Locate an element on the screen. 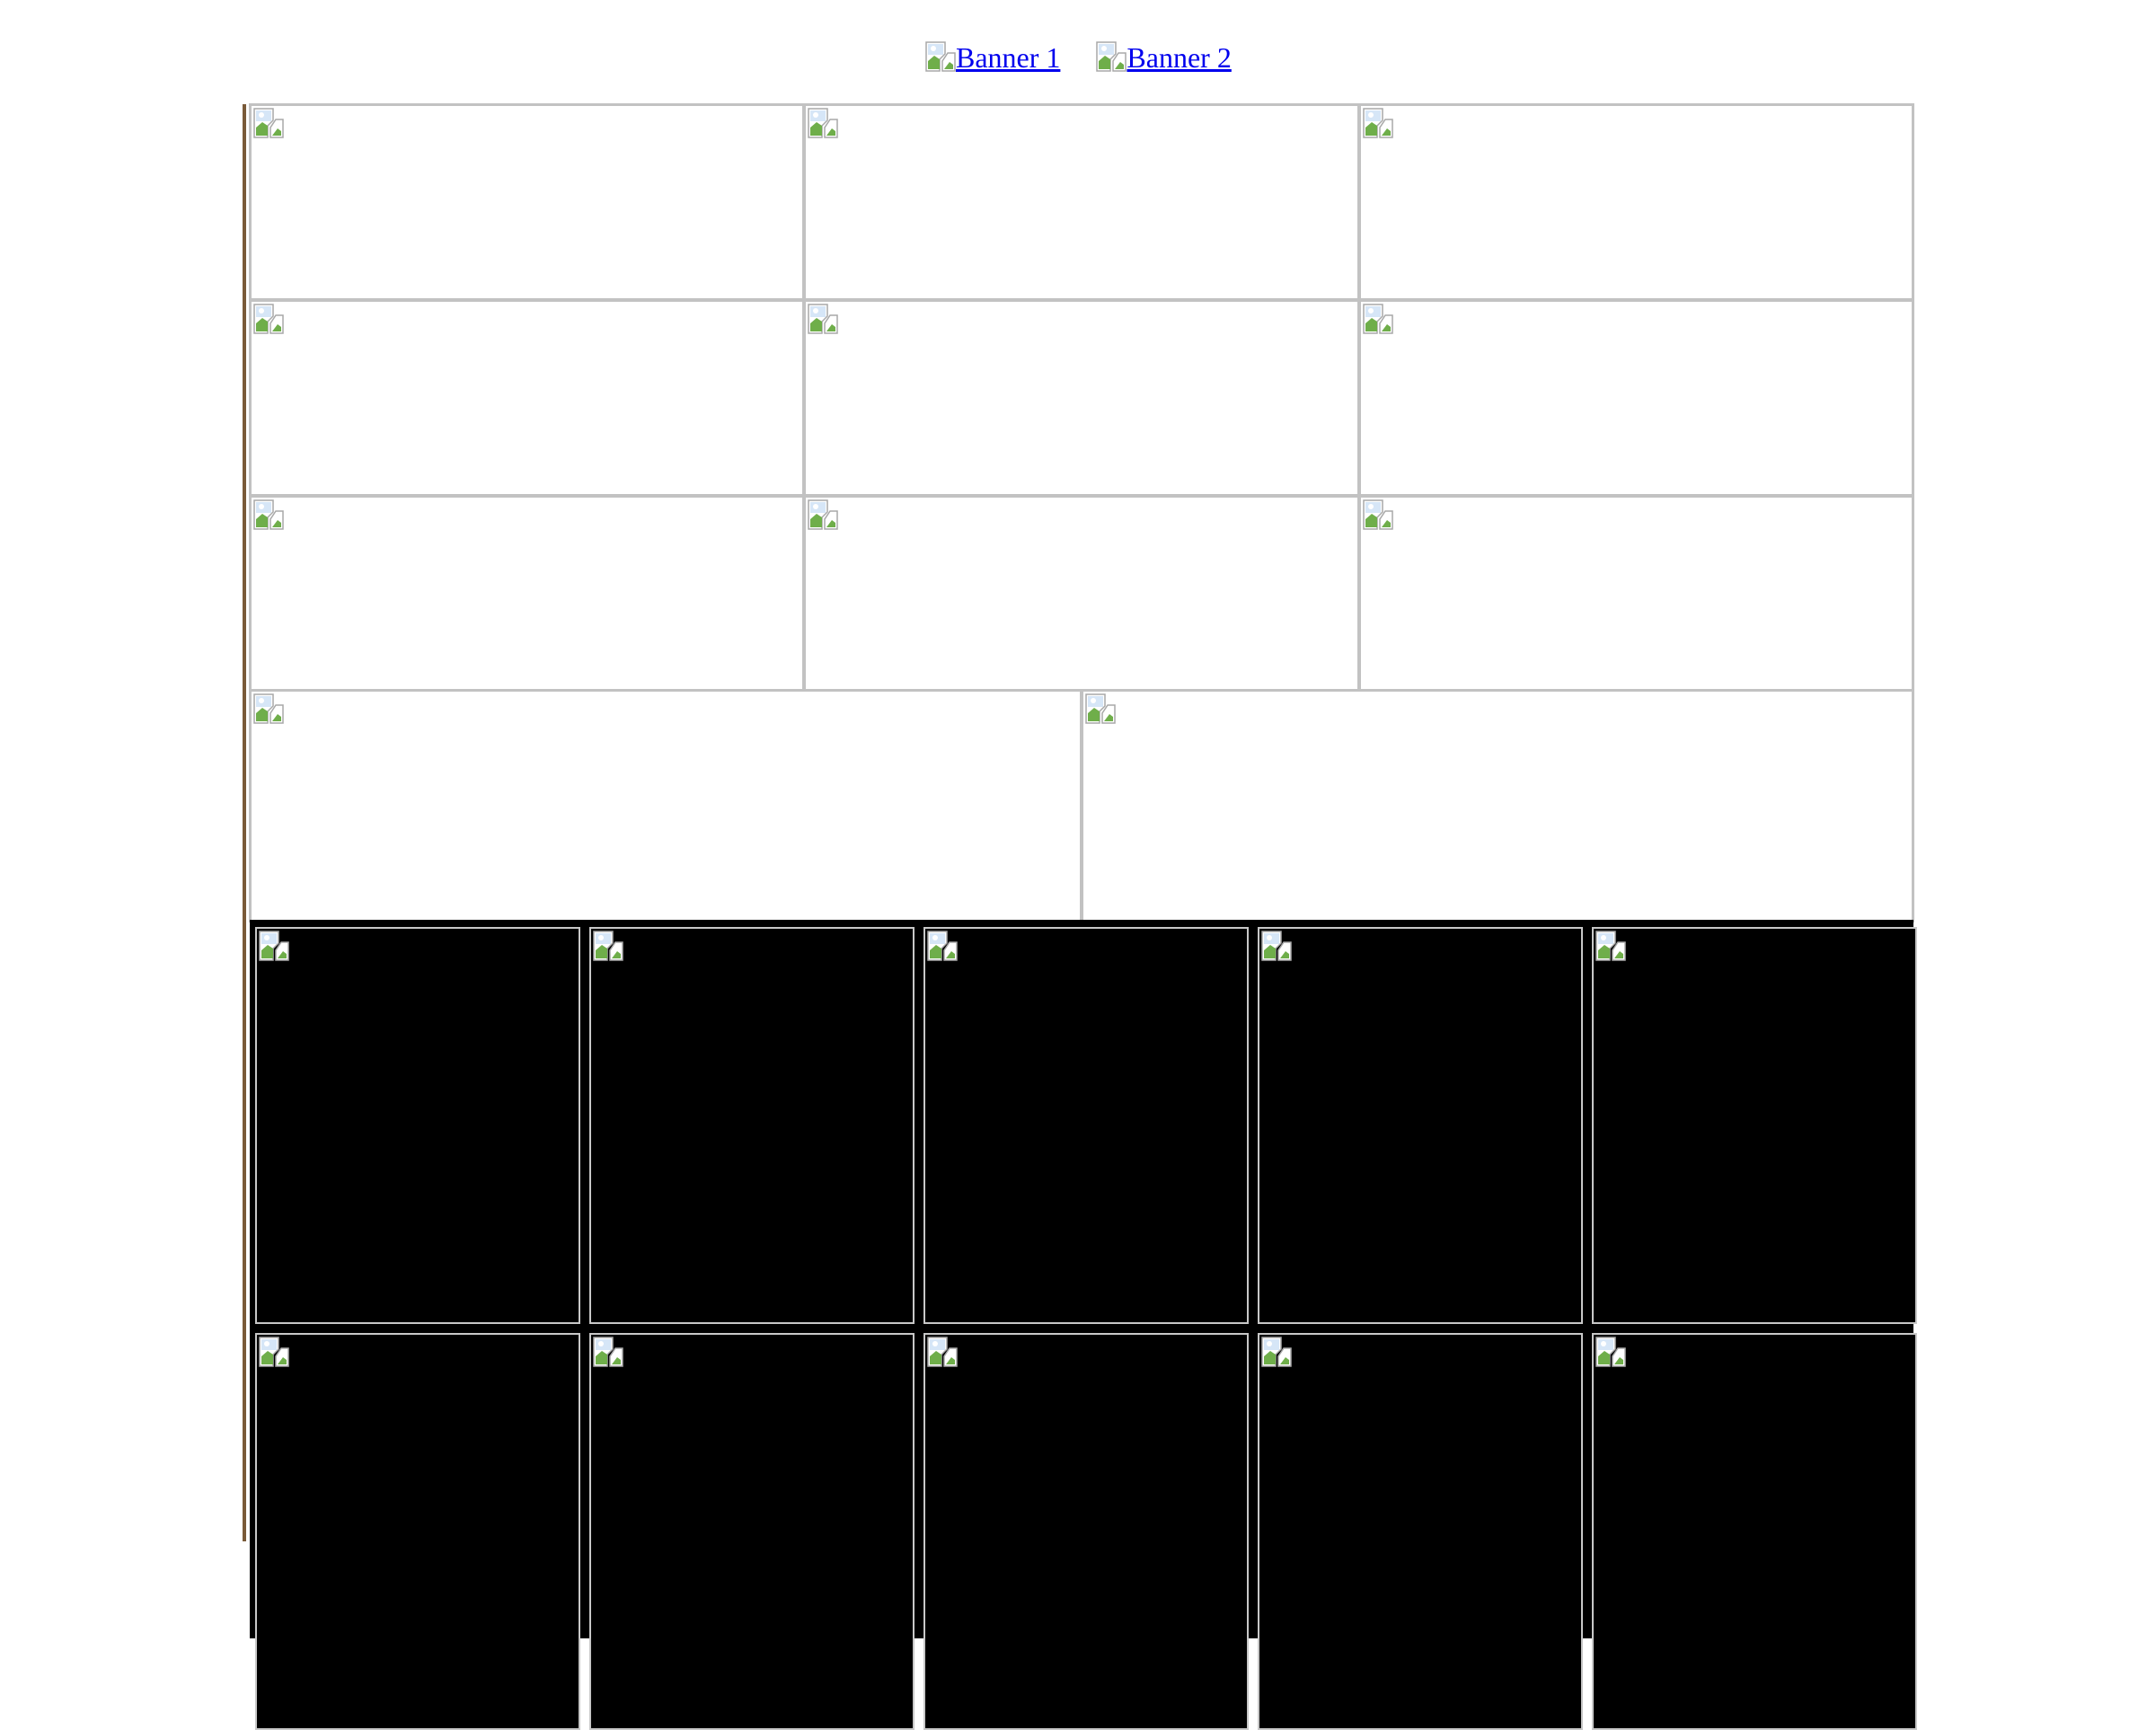  banner-1-label: Banner 1 is located at coordinates (1008, 57).